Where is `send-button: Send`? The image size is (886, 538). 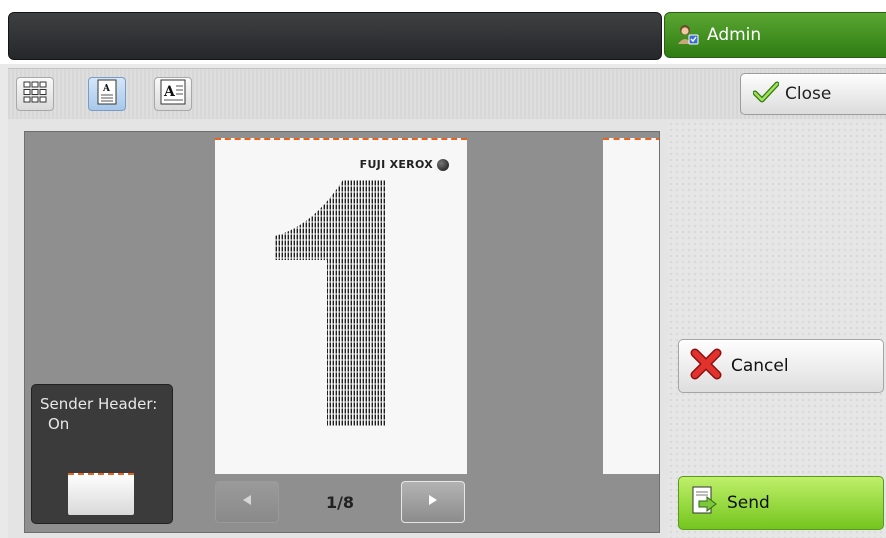 send-button: Send is located at coordinates (781, 503).